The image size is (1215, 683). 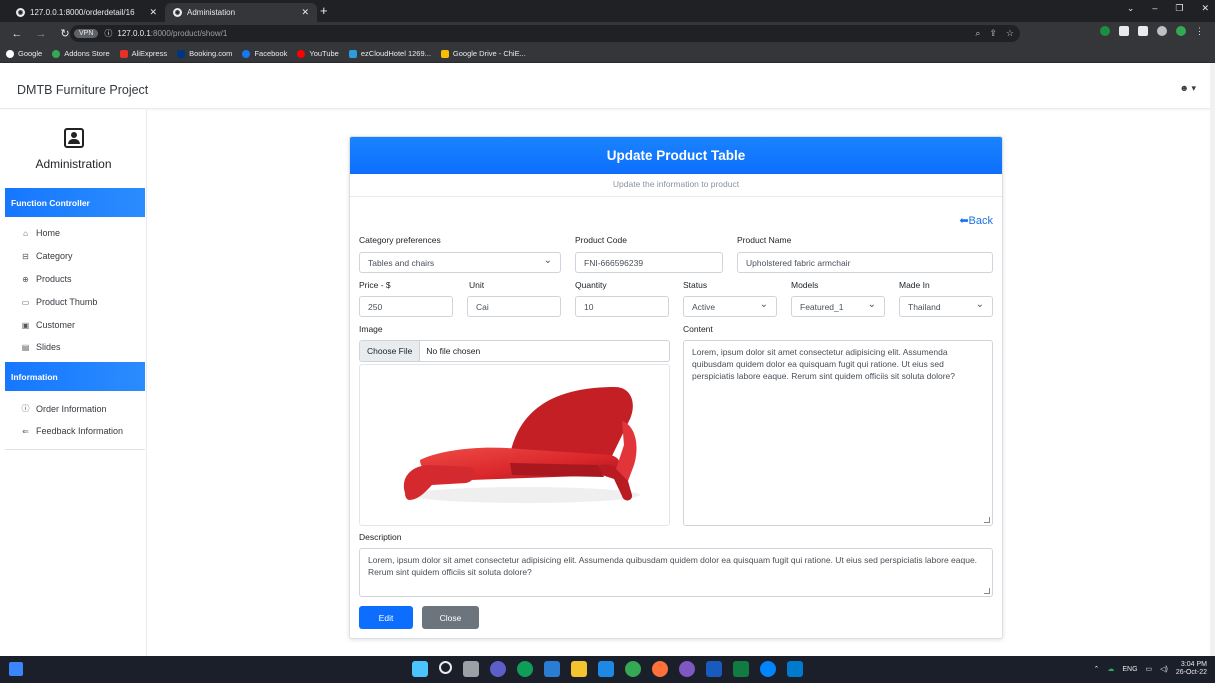 What do you see at coordinates (1154, 8) in the screenshot?
I see `minimize-icon: –` at bounding box center [1154, 8].